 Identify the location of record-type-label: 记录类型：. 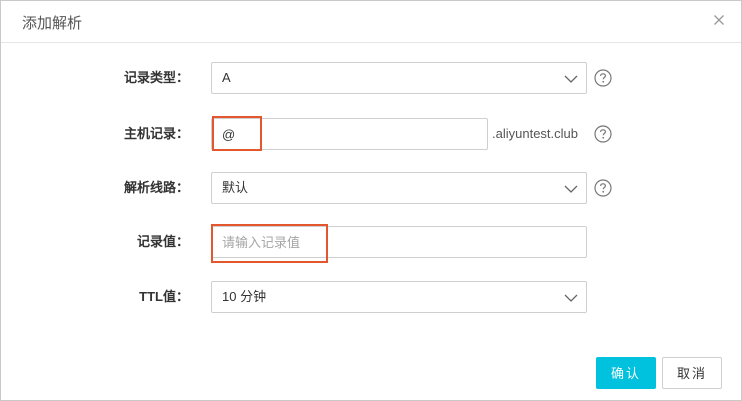
(156, 77).